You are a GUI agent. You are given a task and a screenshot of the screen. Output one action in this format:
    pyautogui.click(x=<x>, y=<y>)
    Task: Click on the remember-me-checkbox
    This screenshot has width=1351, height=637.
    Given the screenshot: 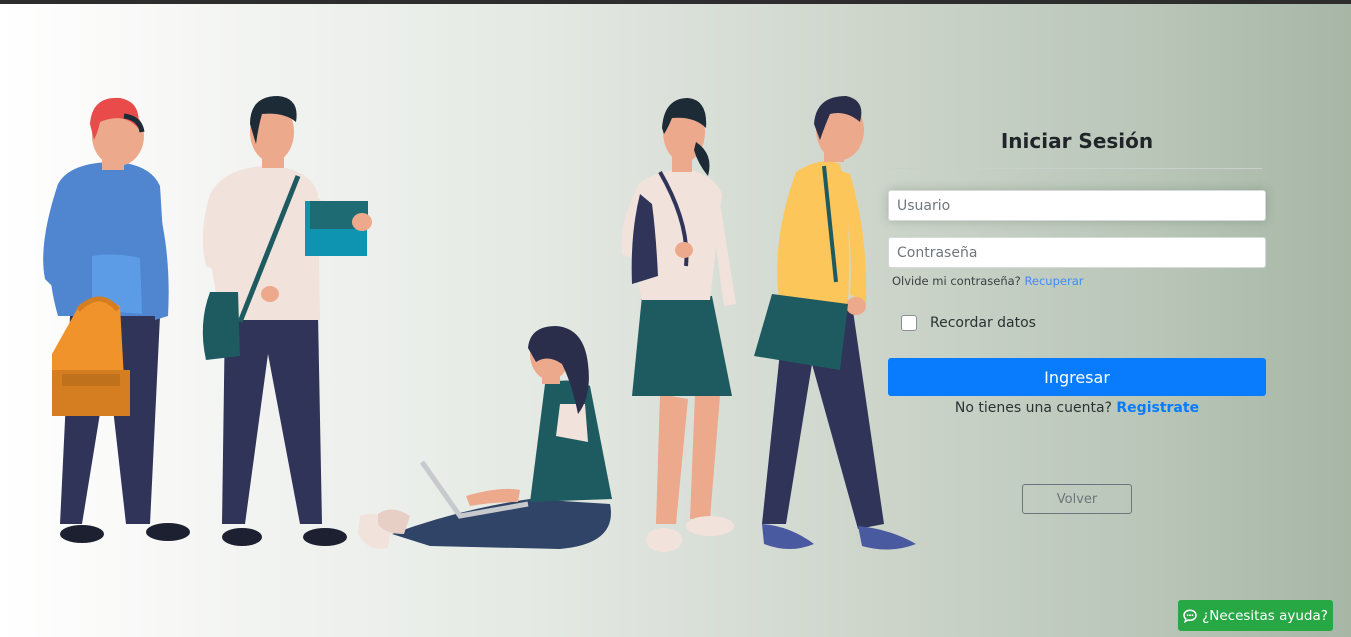 What is the action you would take?
    pyautogui.click(x=909, y=323)
    